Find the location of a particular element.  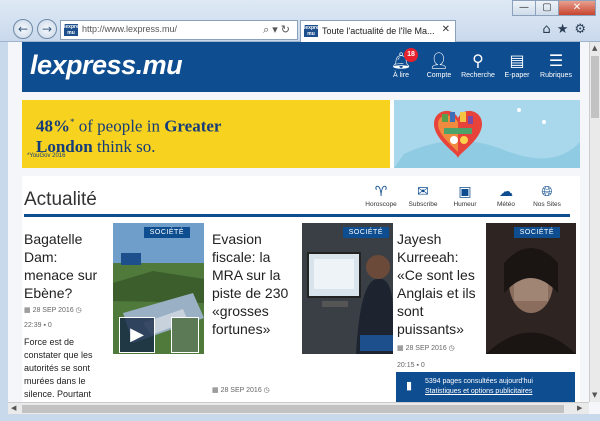

nav-rubriques: ☰ Rubriques is located at coordinates (556, 64).